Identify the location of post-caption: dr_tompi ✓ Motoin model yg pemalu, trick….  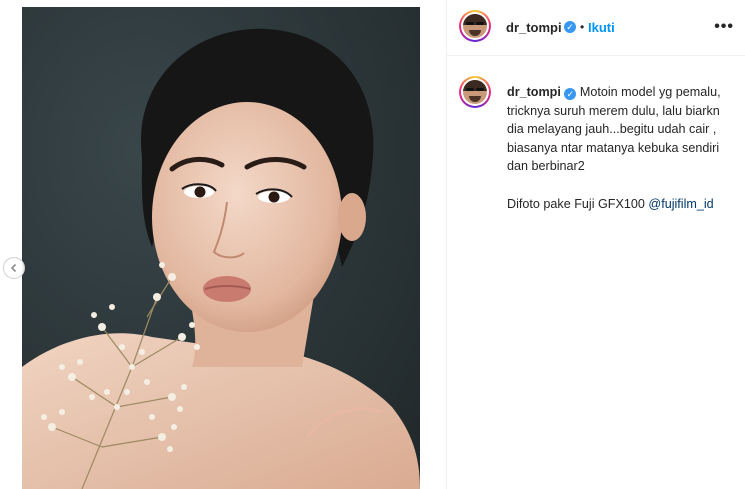
(623, 148).